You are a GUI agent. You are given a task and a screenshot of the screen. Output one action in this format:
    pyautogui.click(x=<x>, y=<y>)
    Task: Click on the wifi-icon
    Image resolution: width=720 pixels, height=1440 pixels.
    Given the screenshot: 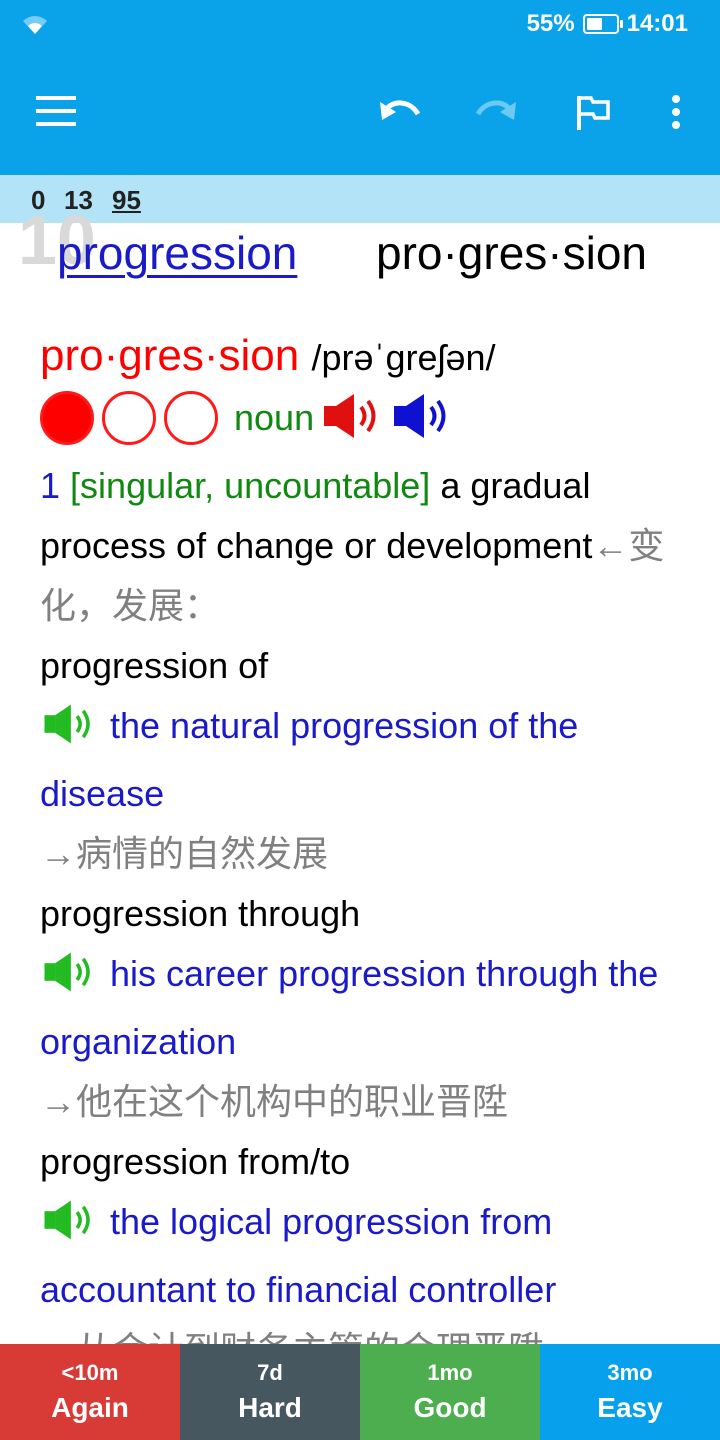 What is the action you would take?
    pyautogui.click(x=35, y=26)
    